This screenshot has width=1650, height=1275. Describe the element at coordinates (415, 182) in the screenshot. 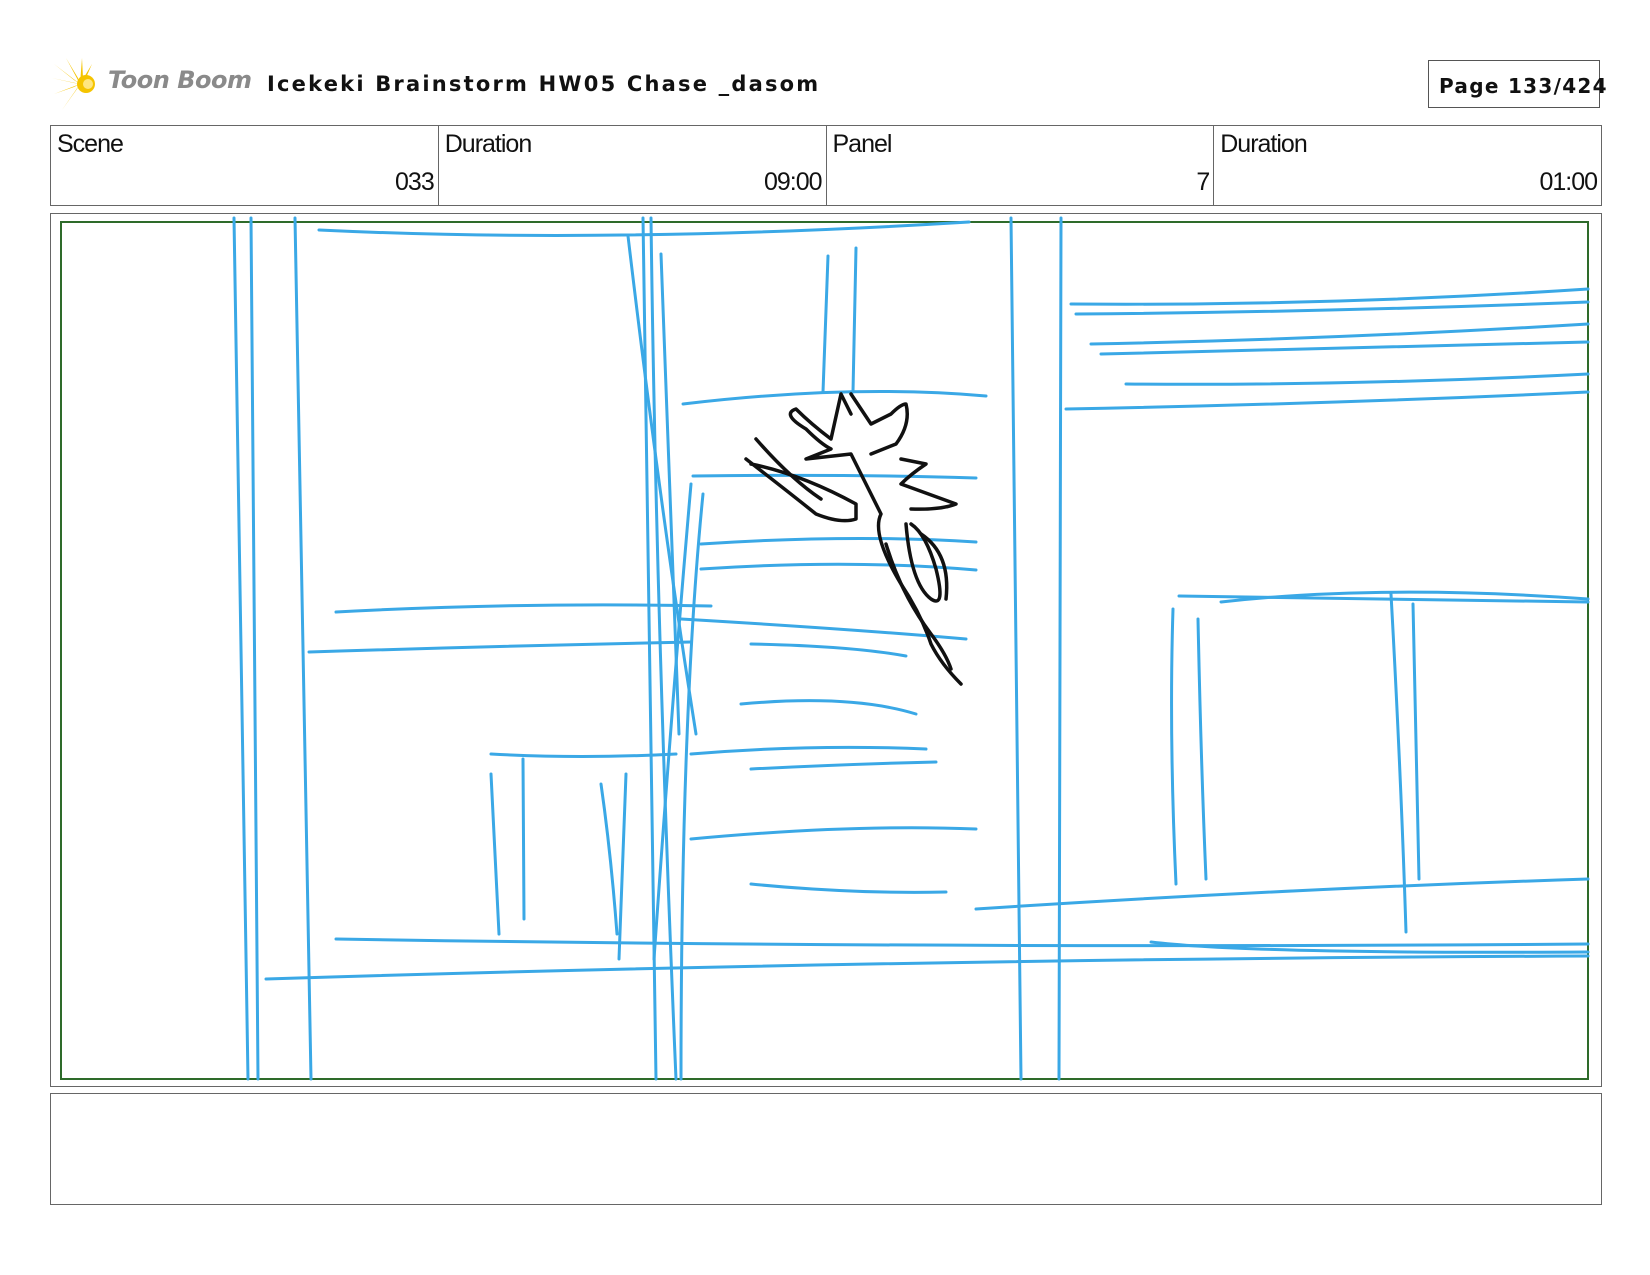

I see `scene-value: 033` at that location.